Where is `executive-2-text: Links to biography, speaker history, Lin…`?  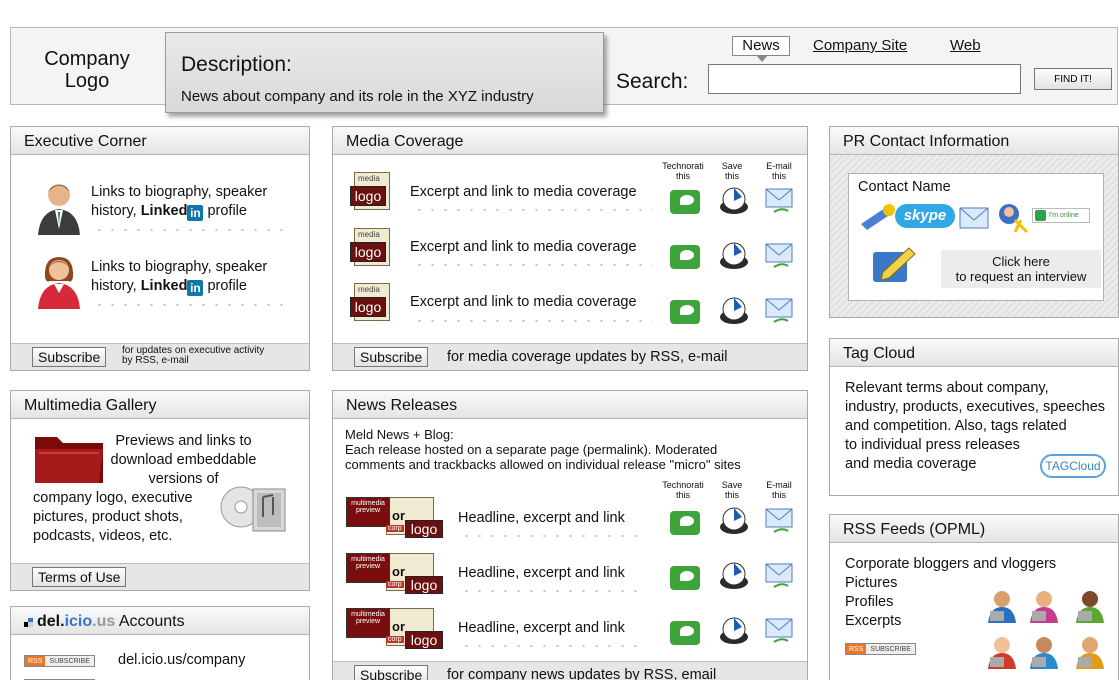
executive-2-text: Links to biography, speaker history, Lin… is located at coordinates (179, 277).